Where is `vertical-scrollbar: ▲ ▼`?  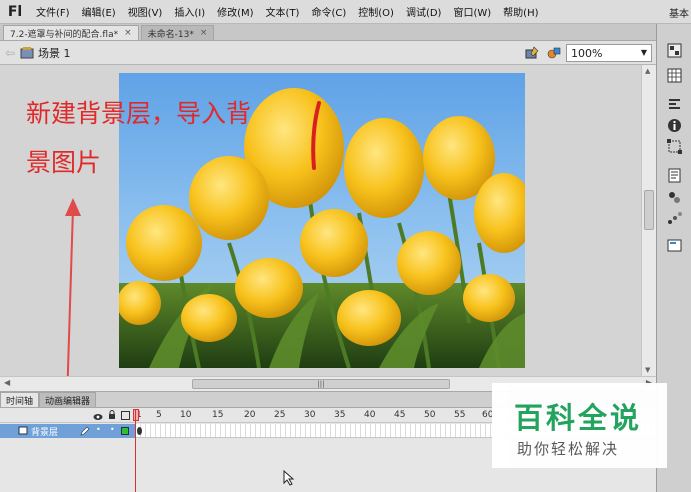
vertical-scrollbar: ▲ ▼ is located at coordinates (648, 220).